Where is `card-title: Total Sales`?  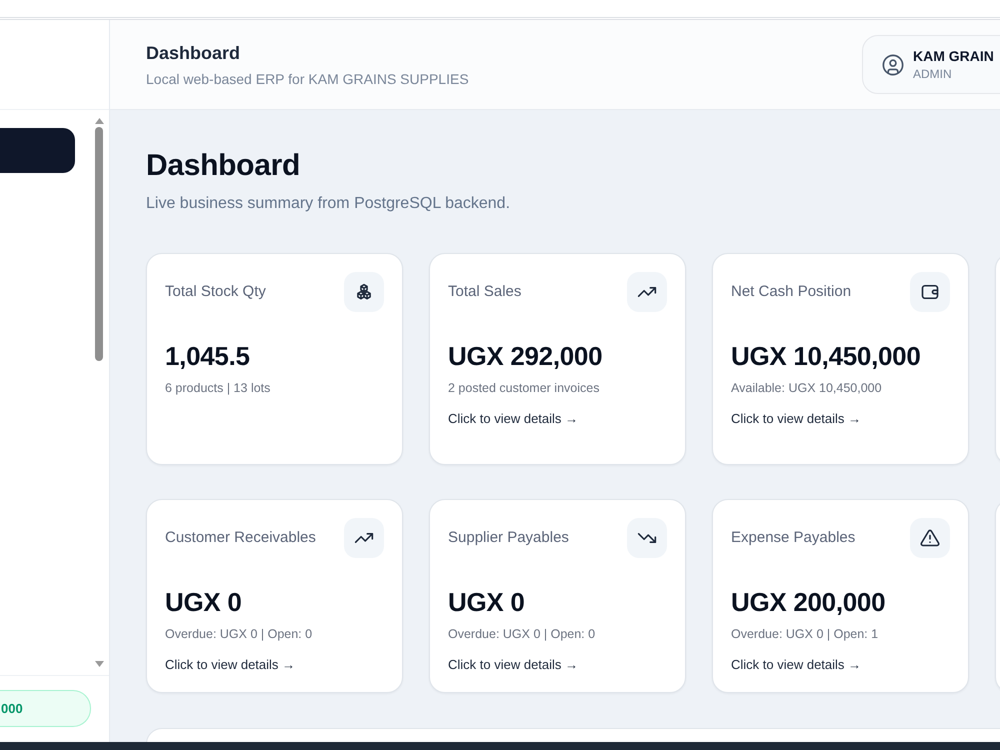
card-title: Total Sales is located at coordinates (485, 292).